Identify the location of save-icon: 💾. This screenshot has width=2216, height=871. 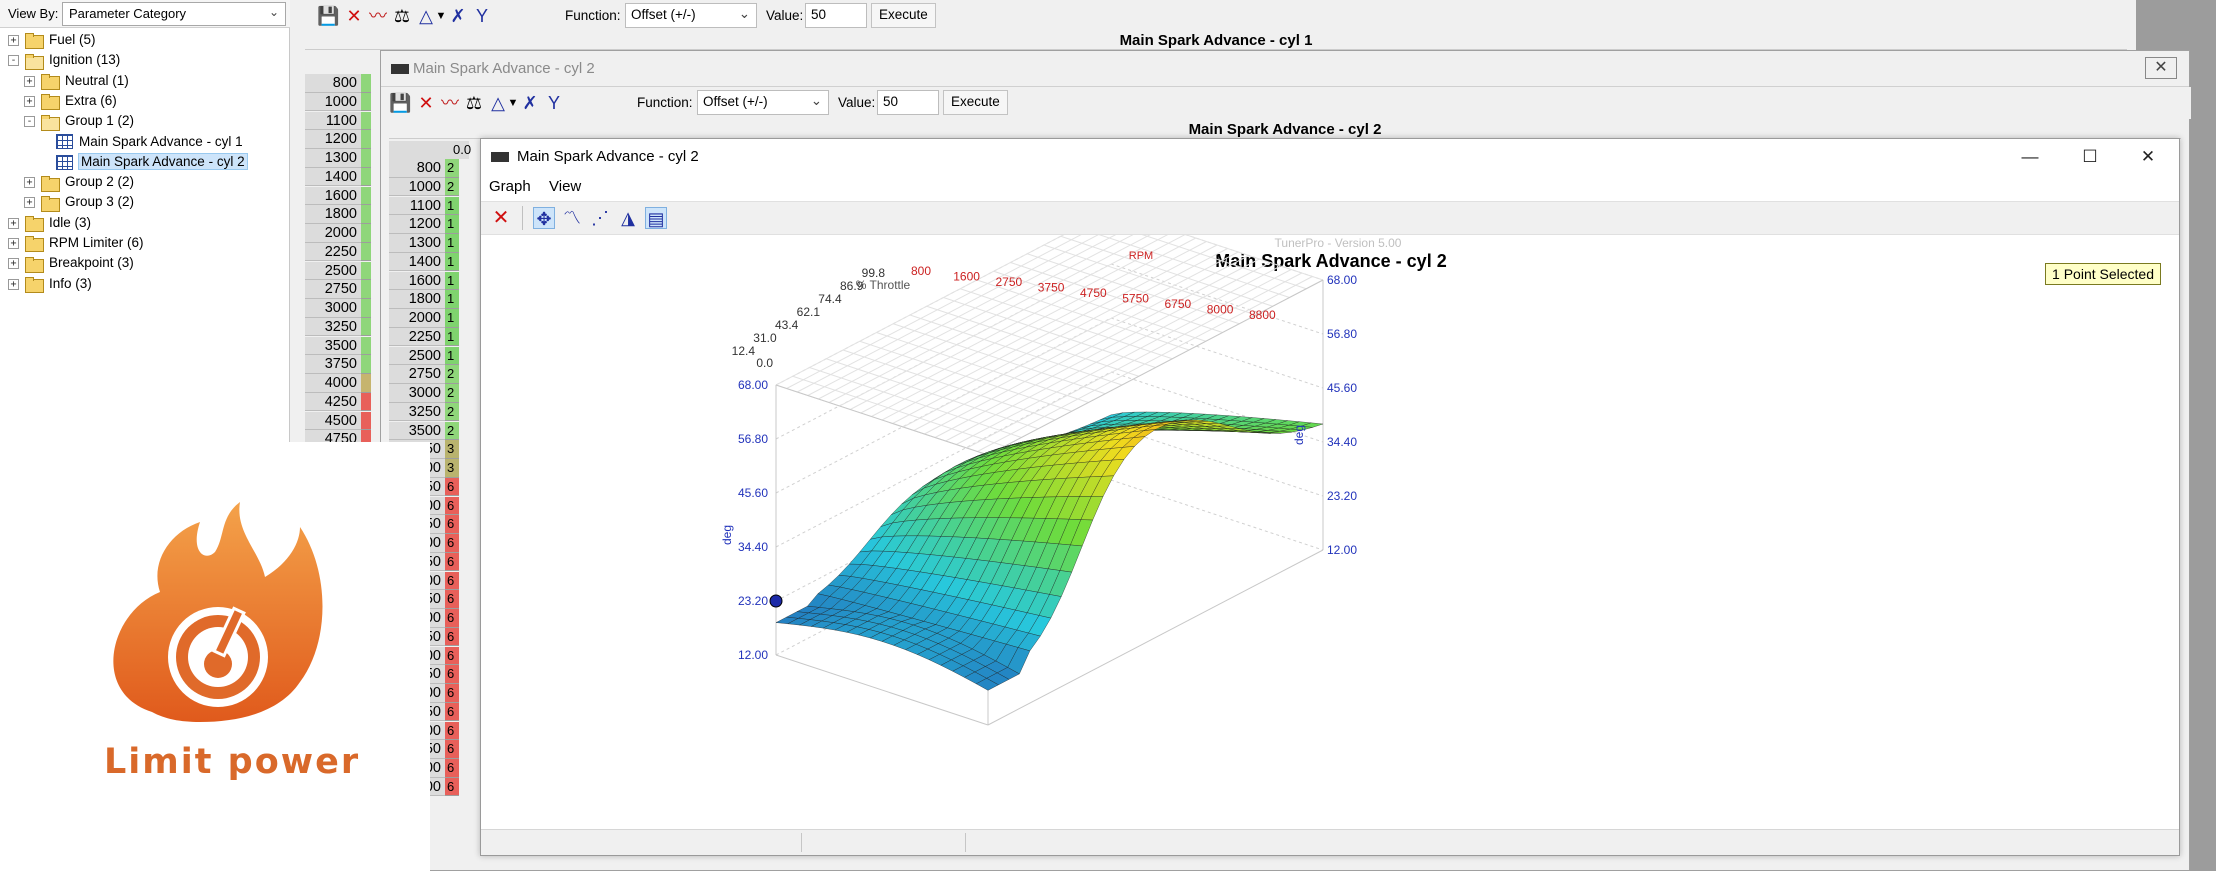
(400, 103).